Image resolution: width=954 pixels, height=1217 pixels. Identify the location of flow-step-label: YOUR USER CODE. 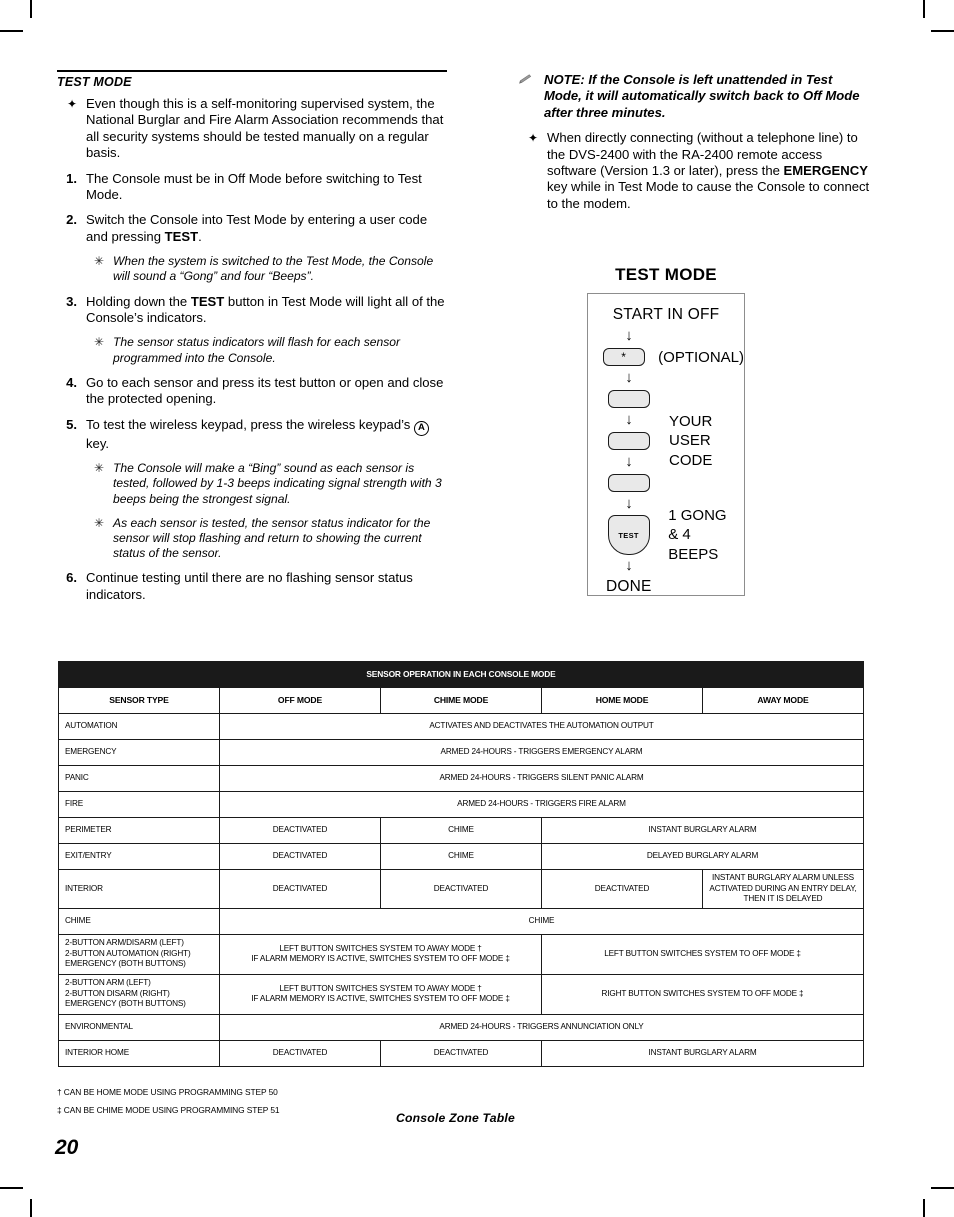
(690, 441).